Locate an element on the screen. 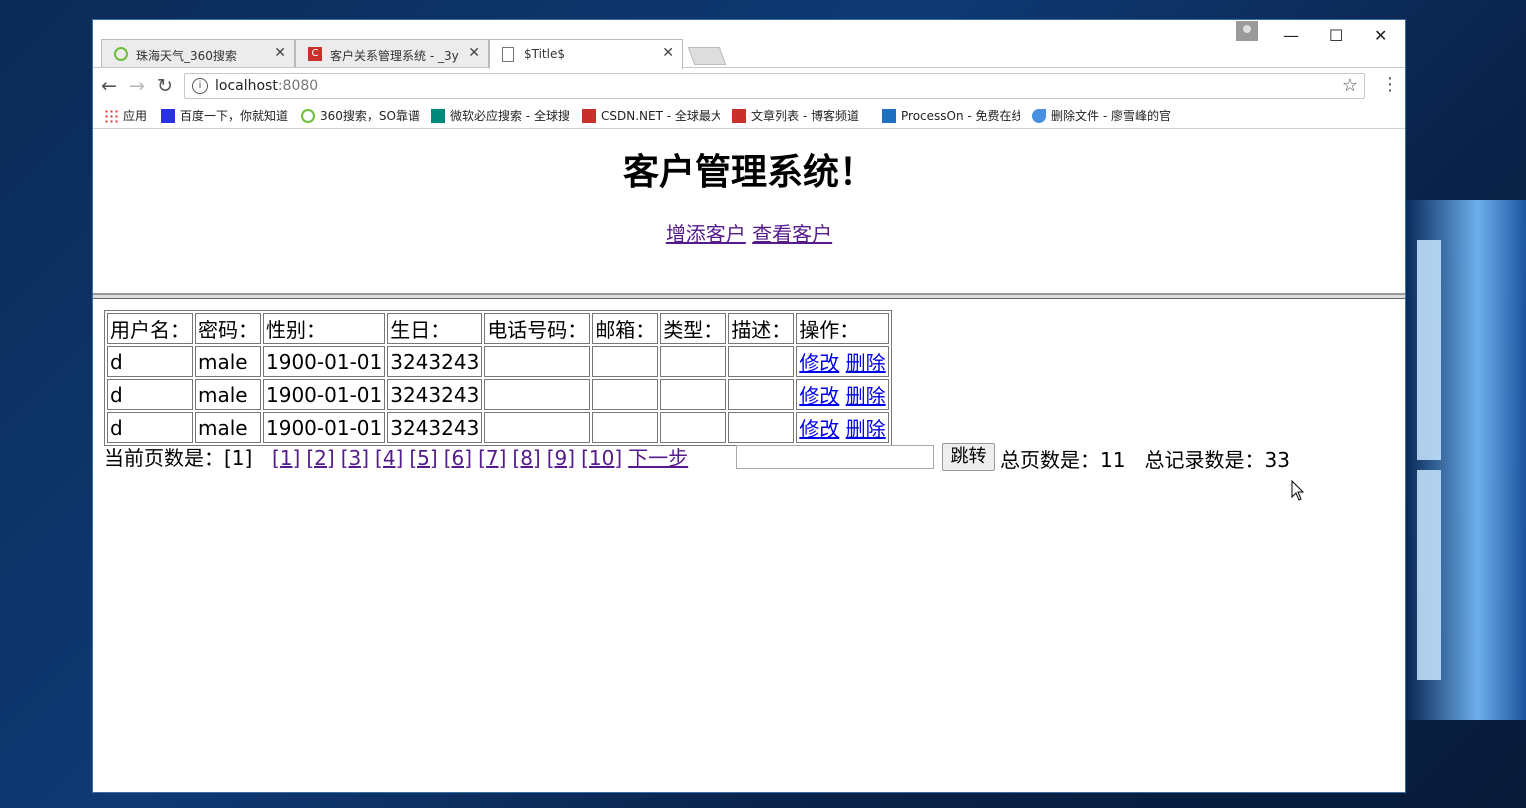 This screenshot has width=1526, height=808. total-pages-label: 总页数是：11 is located at coordinates (1063, 460).